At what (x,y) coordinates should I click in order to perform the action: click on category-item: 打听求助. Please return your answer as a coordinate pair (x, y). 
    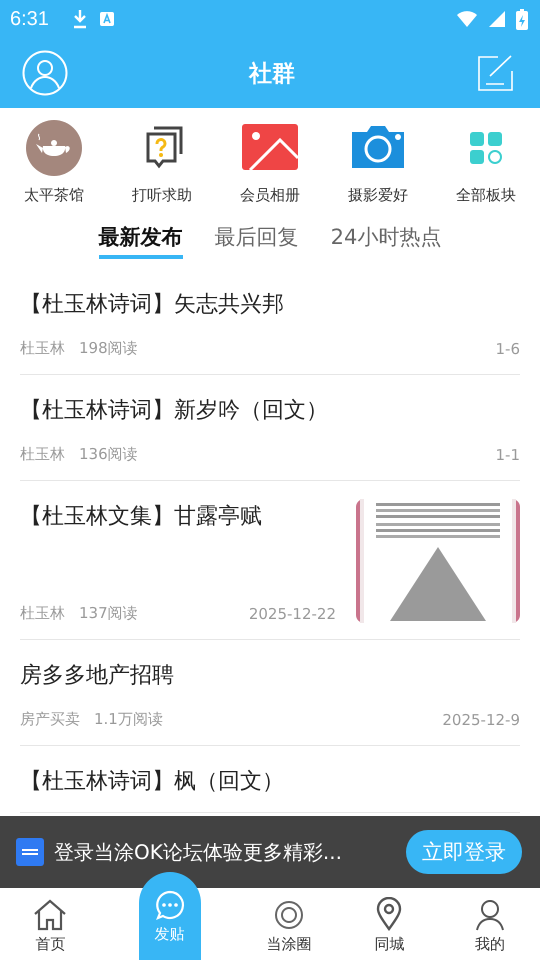
    Looking at the image, I should click on (162, 162).